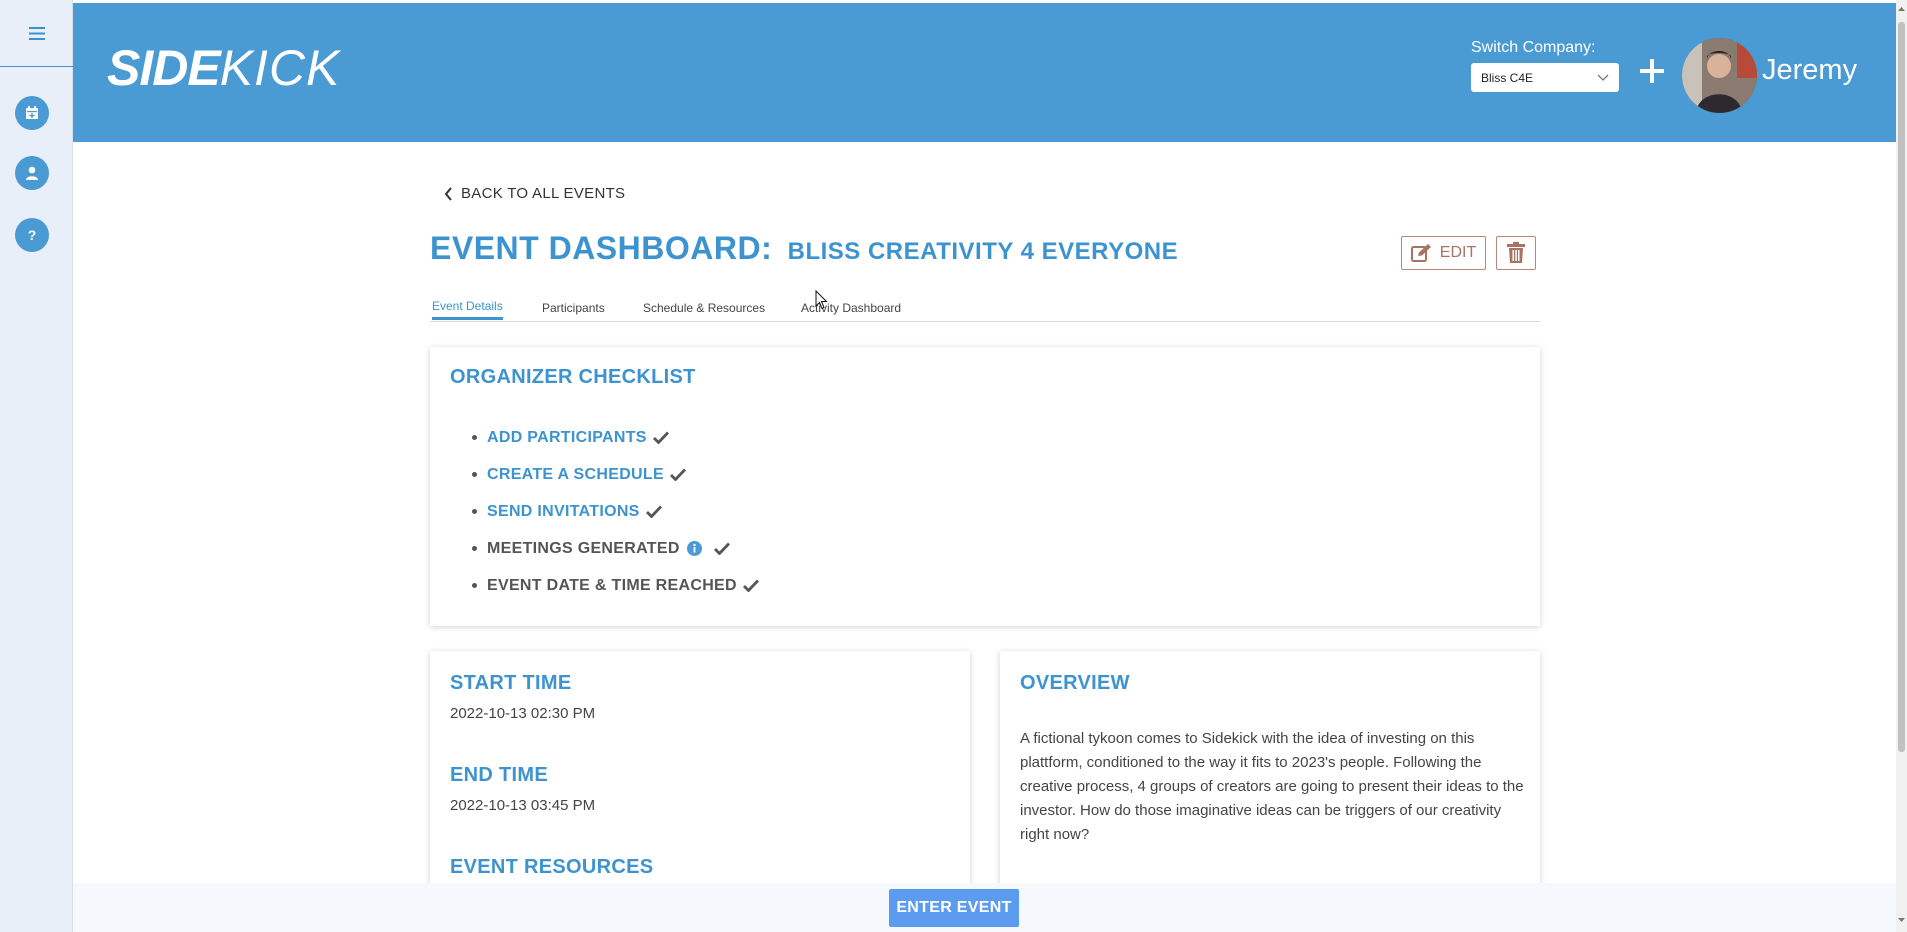 The image size is (1907, 932). I want to click on help-icon: ?, so click(32, 235).